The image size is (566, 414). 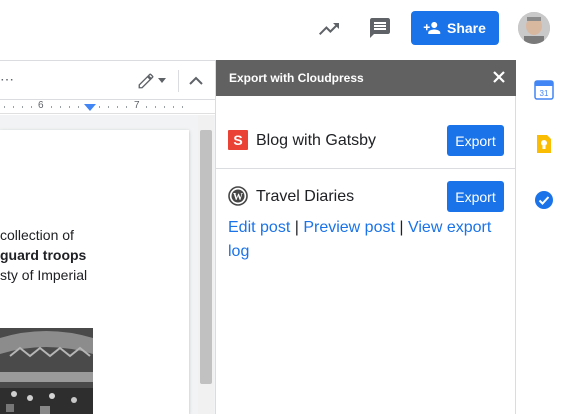 What do you see at coordinates (432, 28) in the screenshot?
I see `person-add-icon` at bounding box center [432, 28].